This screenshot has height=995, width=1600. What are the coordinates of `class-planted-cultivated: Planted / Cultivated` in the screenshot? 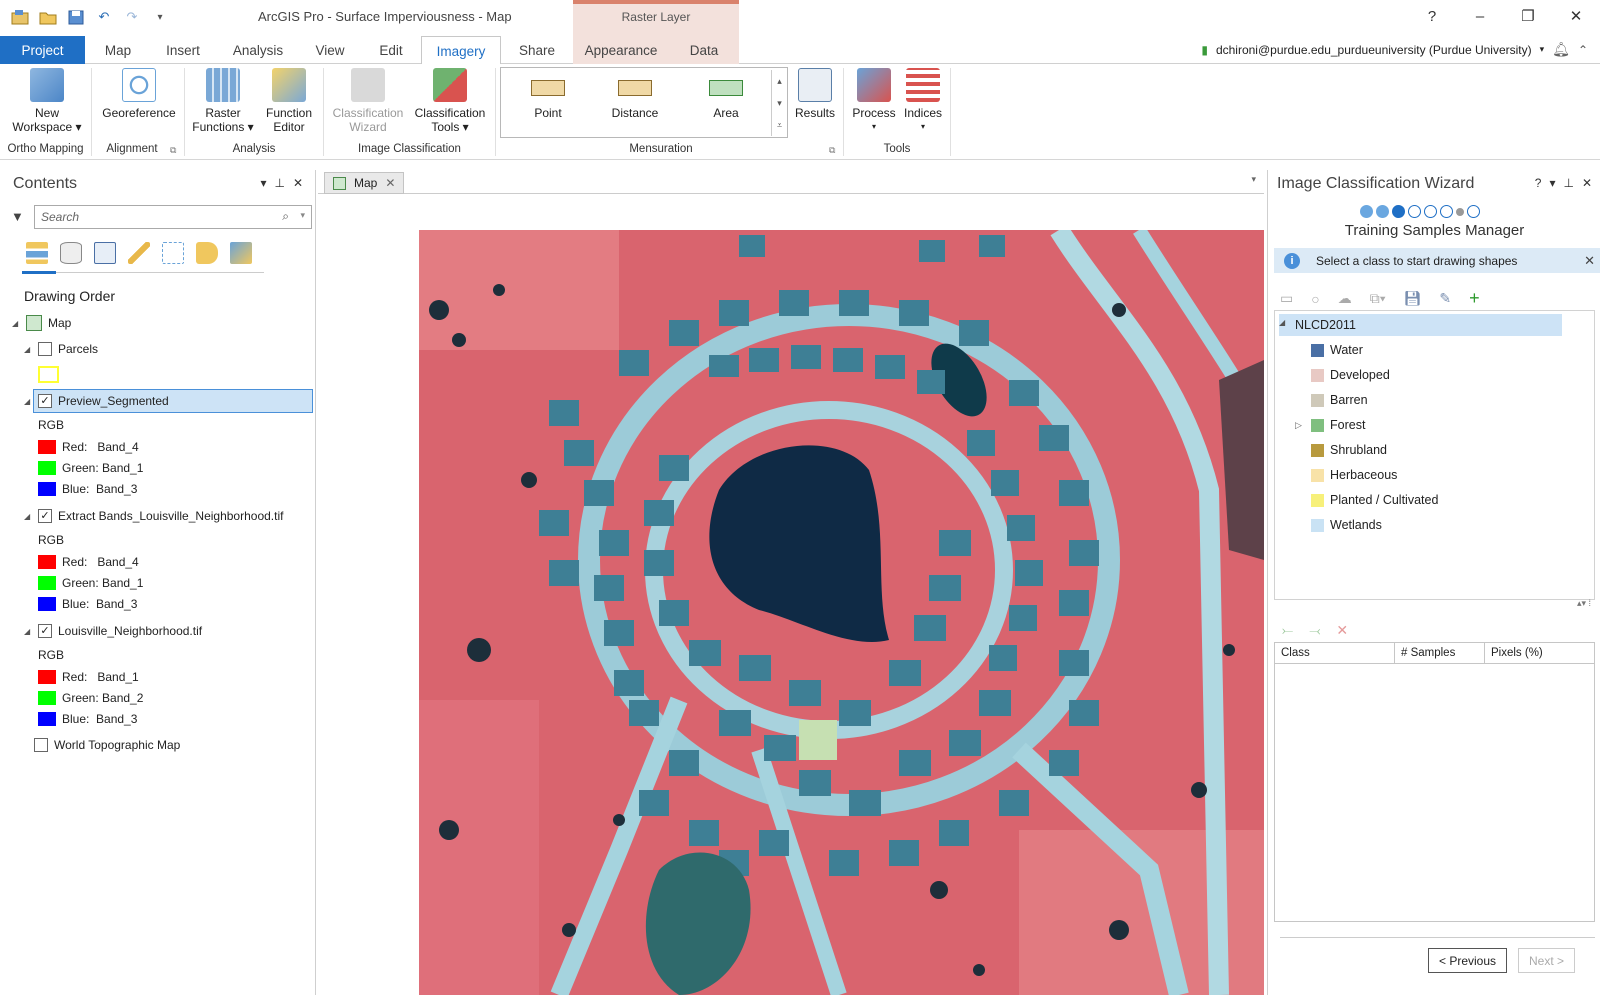 It's located at (1374, 500).